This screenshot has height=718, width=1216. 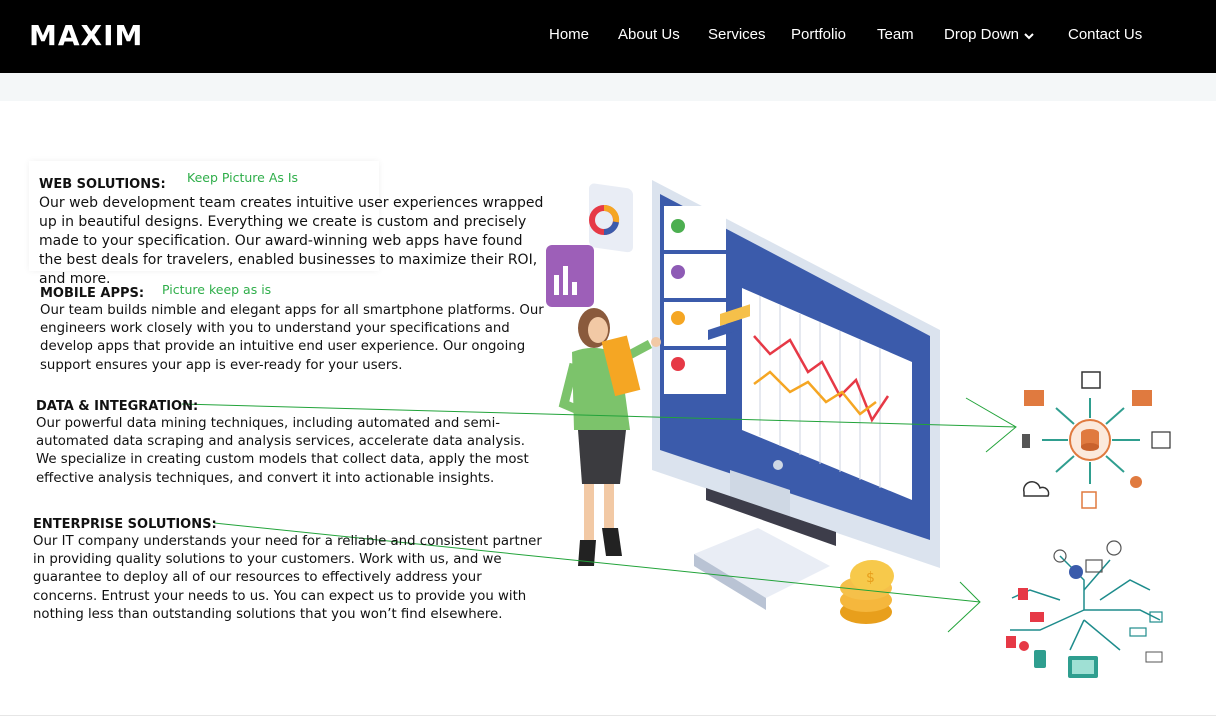 What do you see at coordinates (117, 406) in the screenshot?
I see `data-integration-title: DATA & INTEGRATION:` at bounding box center [117, 406].